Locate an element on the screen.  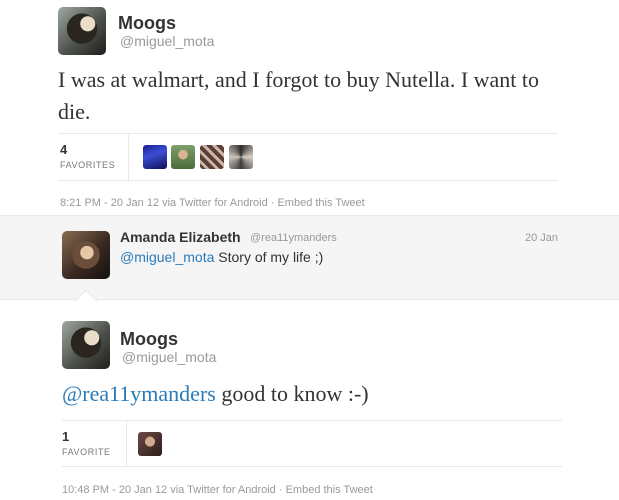
reply-body: Story of my life ;) is located at coordinates (269, 257).